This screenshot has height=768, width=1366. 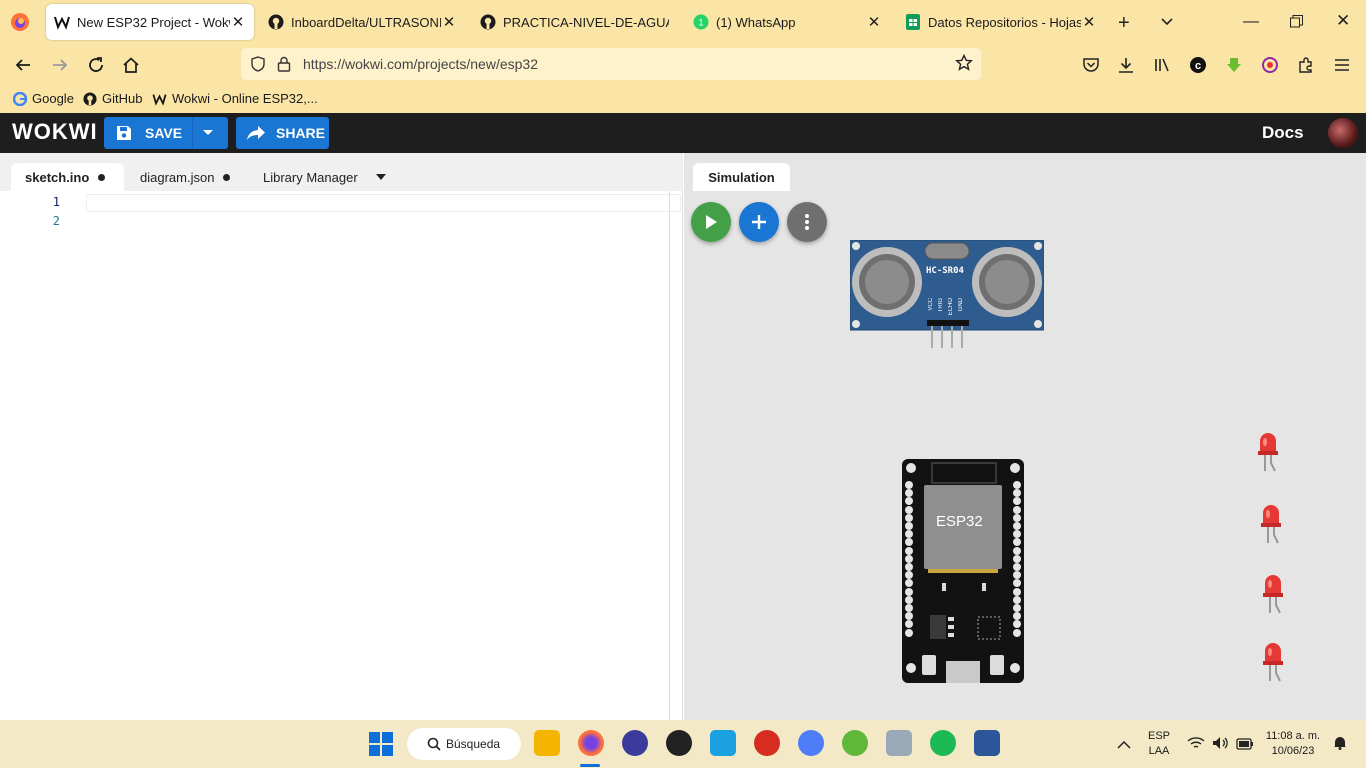 What do you see at coordinates (711, 222) in the screenshot?
I see `start-simulation-button` at bounding box center [711, 222].